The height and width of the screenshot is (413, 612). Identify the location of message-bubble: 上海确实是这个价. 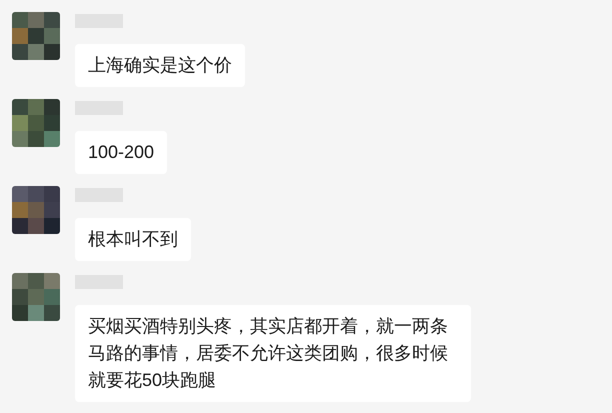
(160, 65).